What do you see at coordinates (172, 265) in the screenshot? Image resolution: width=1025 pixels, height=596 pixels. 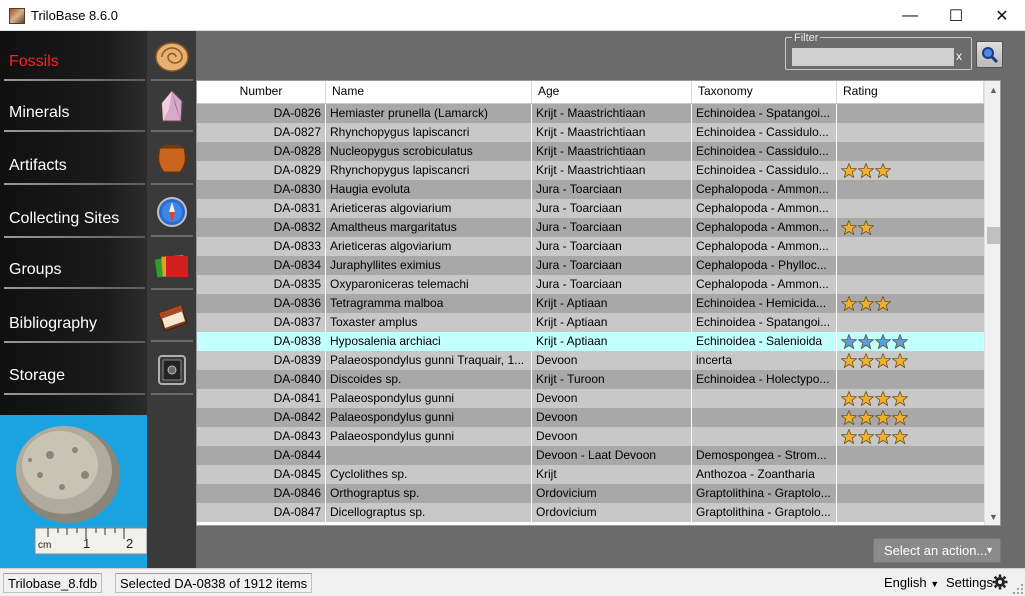 I see `folders-icon` at bounding box center [172, 265].